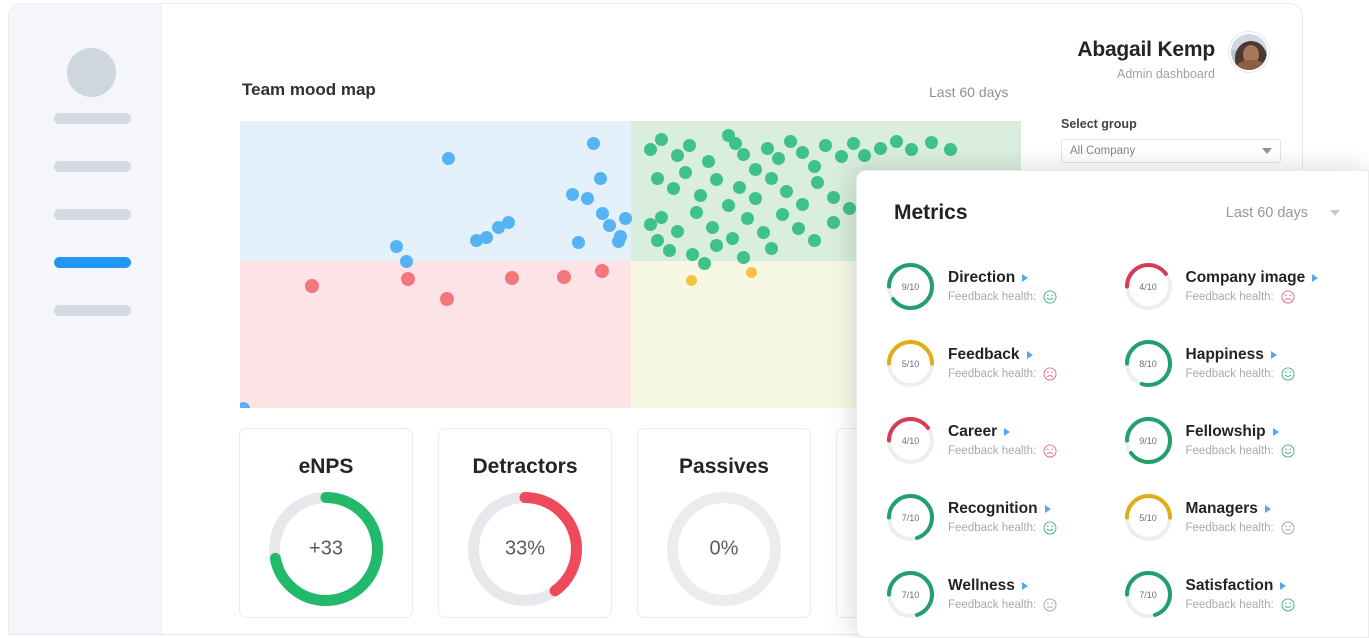 The height and width of the screenshot is (638, 1369). I want to click on metric-name: Happiness, so click(1224, 354).